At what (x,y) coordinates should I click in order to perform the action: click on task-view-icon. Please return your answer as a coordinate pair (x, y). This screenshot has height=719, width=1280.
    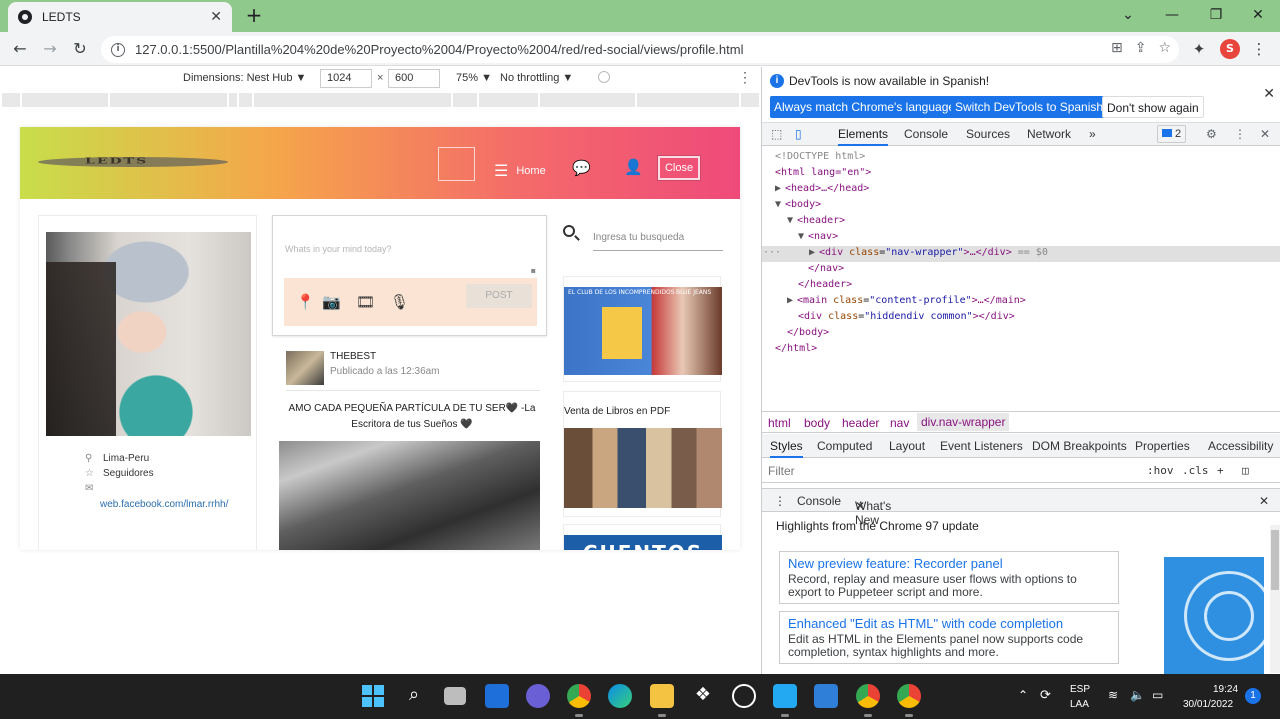
    Looking at the image, I should click on (455, 696).